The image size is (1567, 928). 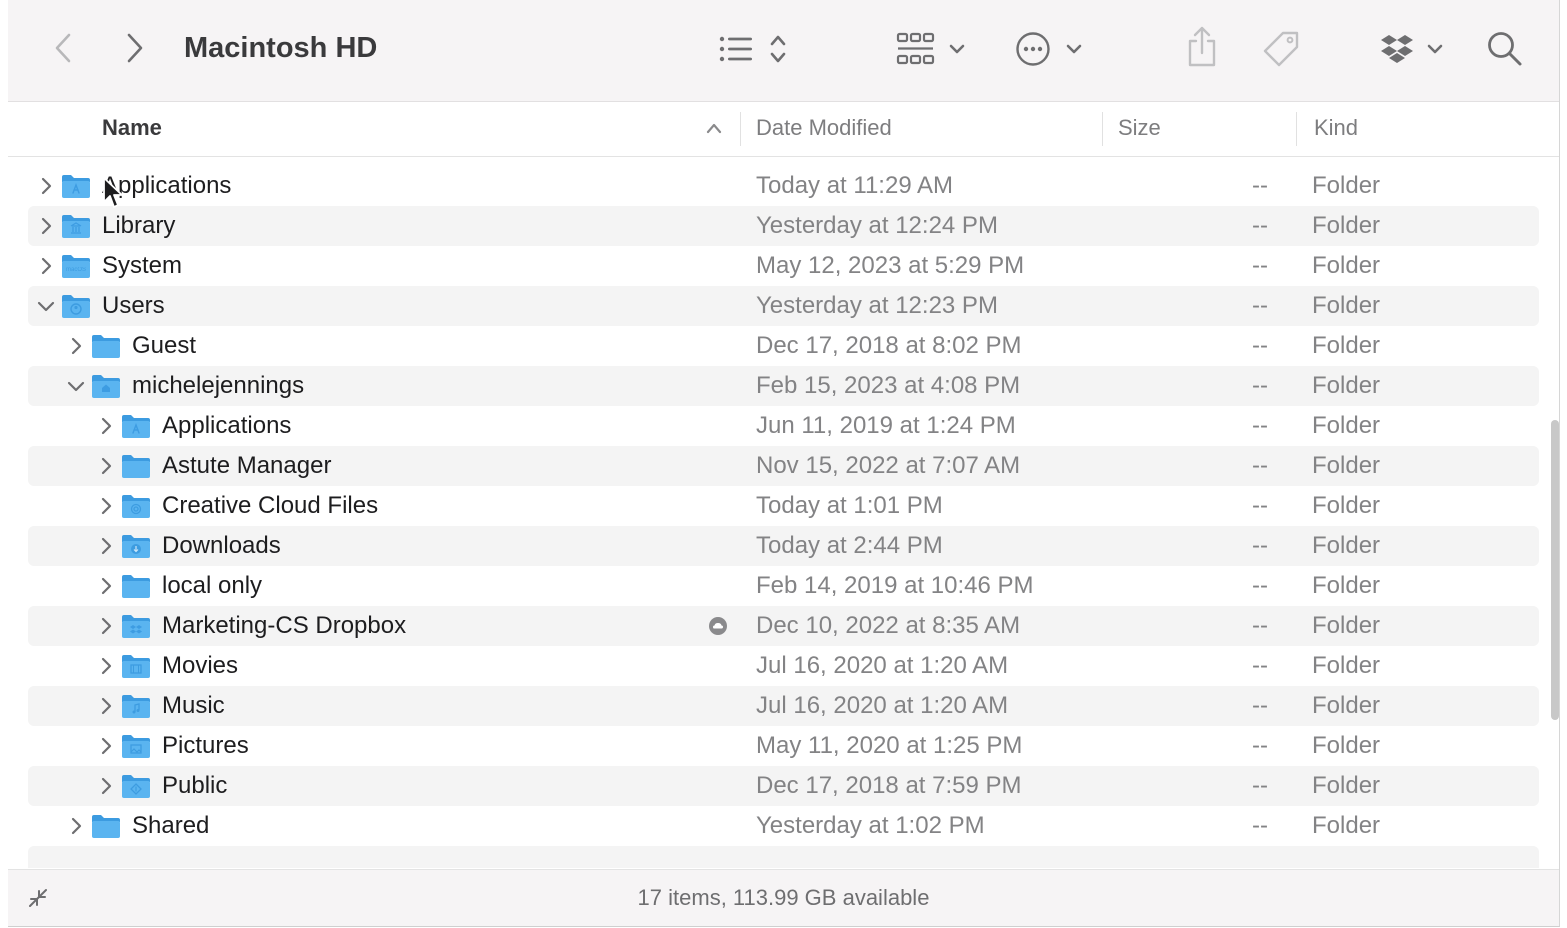 What do you see at coordinates (783, 666) in the screenshot?
I see `table-row: Movies Jul 16, 2020 at 1:20 AM -- Folder` at bounding box center [783, 666].